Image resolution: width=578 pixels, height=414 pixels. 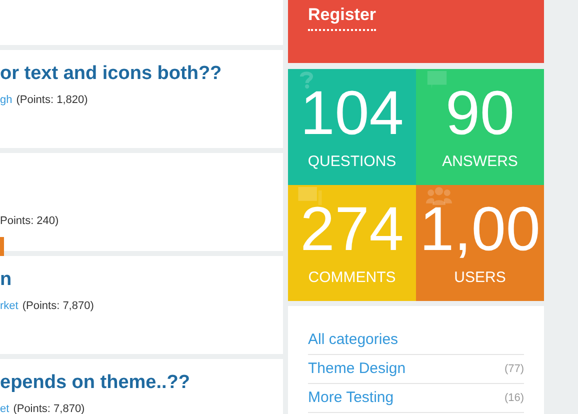 What do you see at coordinates (141, 383) in the screenshot?
I see `question-title: epends on theme..??` at bounding box center [141, 383].